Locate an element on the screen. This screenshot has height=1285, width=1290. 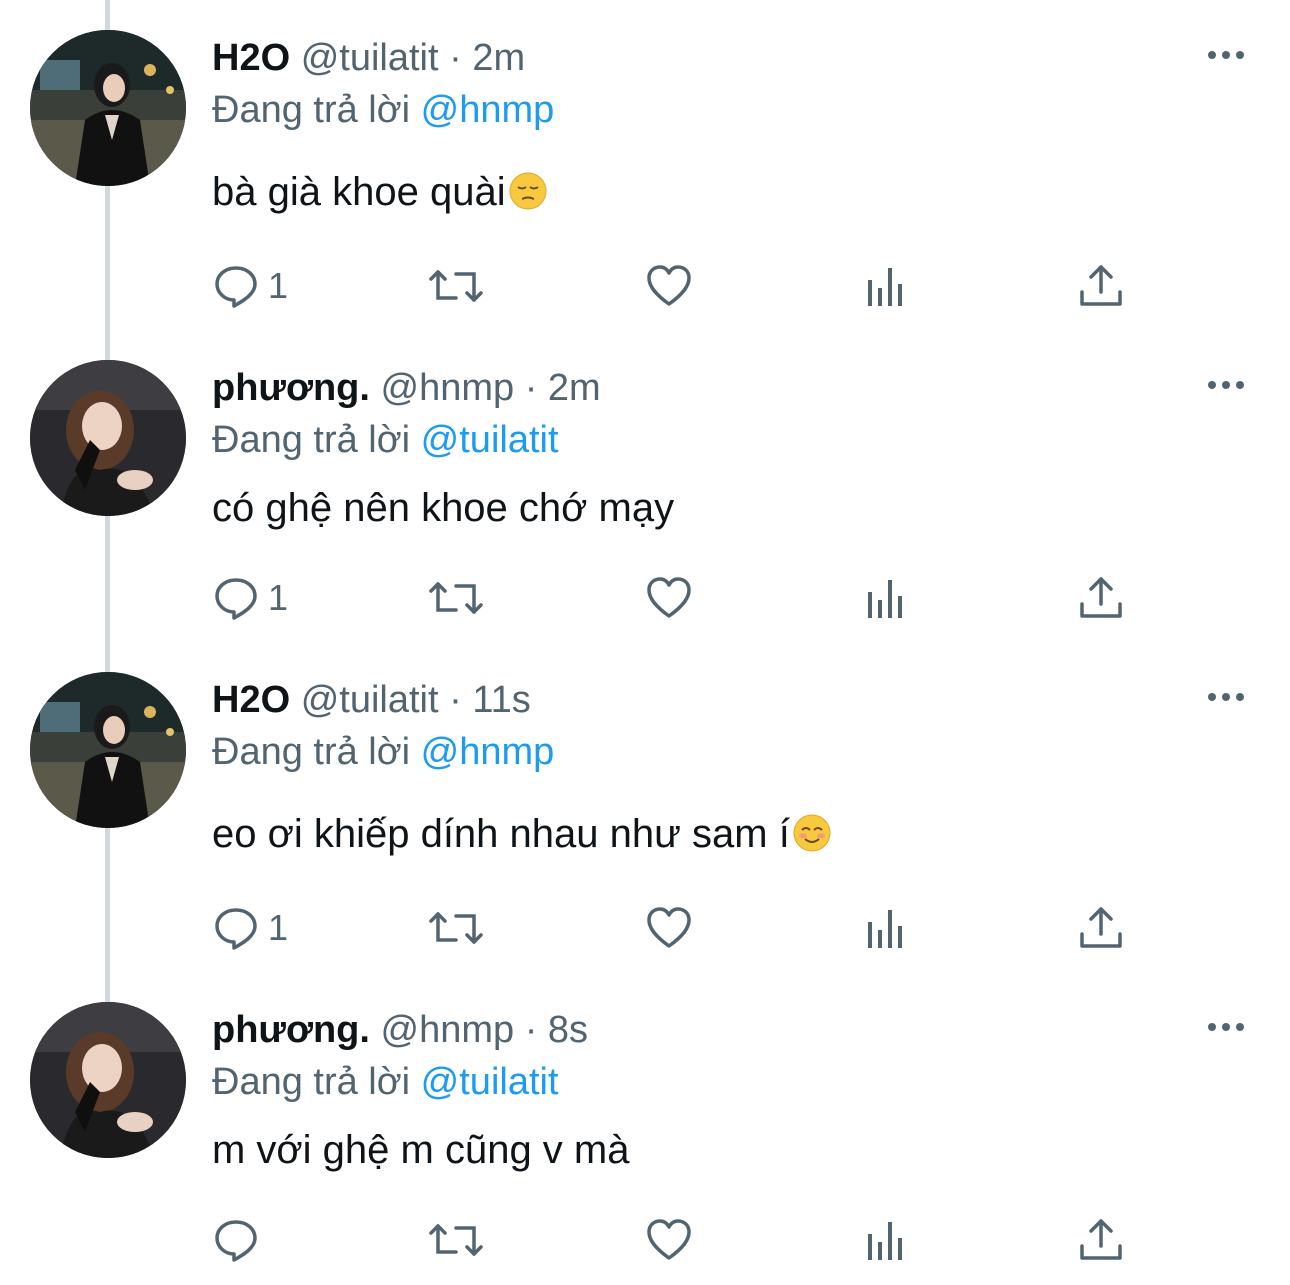
tweet-actions is located at coordinates (645, 1240).